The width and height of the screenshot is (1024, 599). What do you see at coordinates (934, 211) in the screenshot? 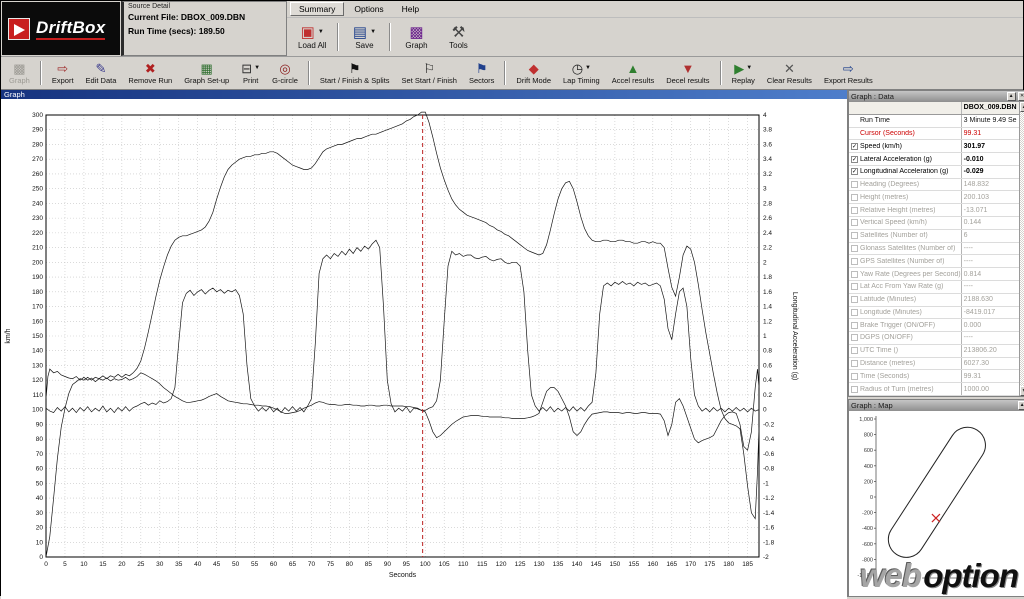
I see `data-row-relative-height-metres: Relative Height (metres) -13.071` at bounding box center [934, 211].